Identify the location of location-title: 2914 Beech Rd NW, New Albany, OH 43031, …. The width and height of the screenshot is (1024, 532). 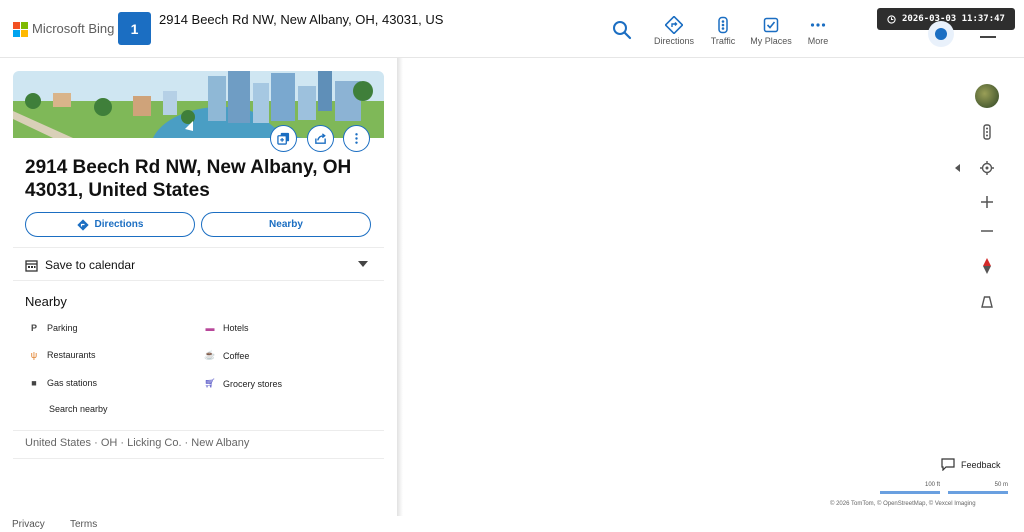
(188, 179).